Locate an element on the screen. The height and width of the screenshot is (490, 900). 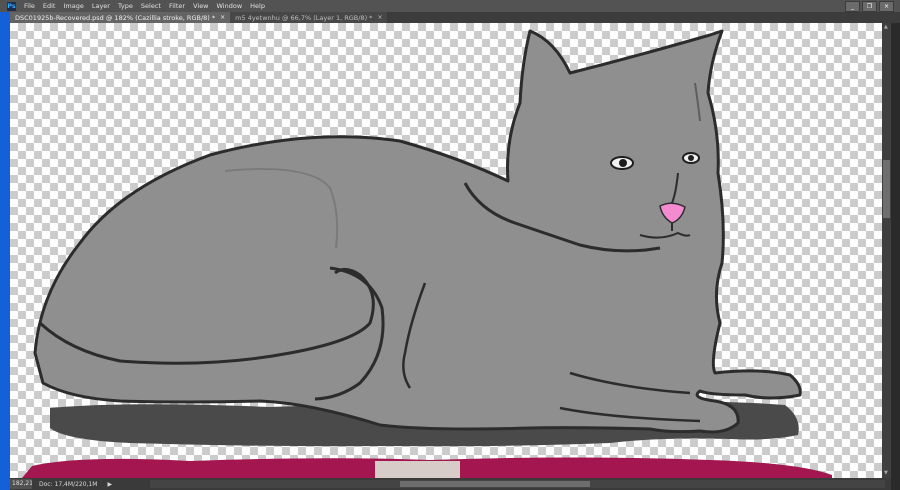
right-pupil is located at coordinates (691, 158).